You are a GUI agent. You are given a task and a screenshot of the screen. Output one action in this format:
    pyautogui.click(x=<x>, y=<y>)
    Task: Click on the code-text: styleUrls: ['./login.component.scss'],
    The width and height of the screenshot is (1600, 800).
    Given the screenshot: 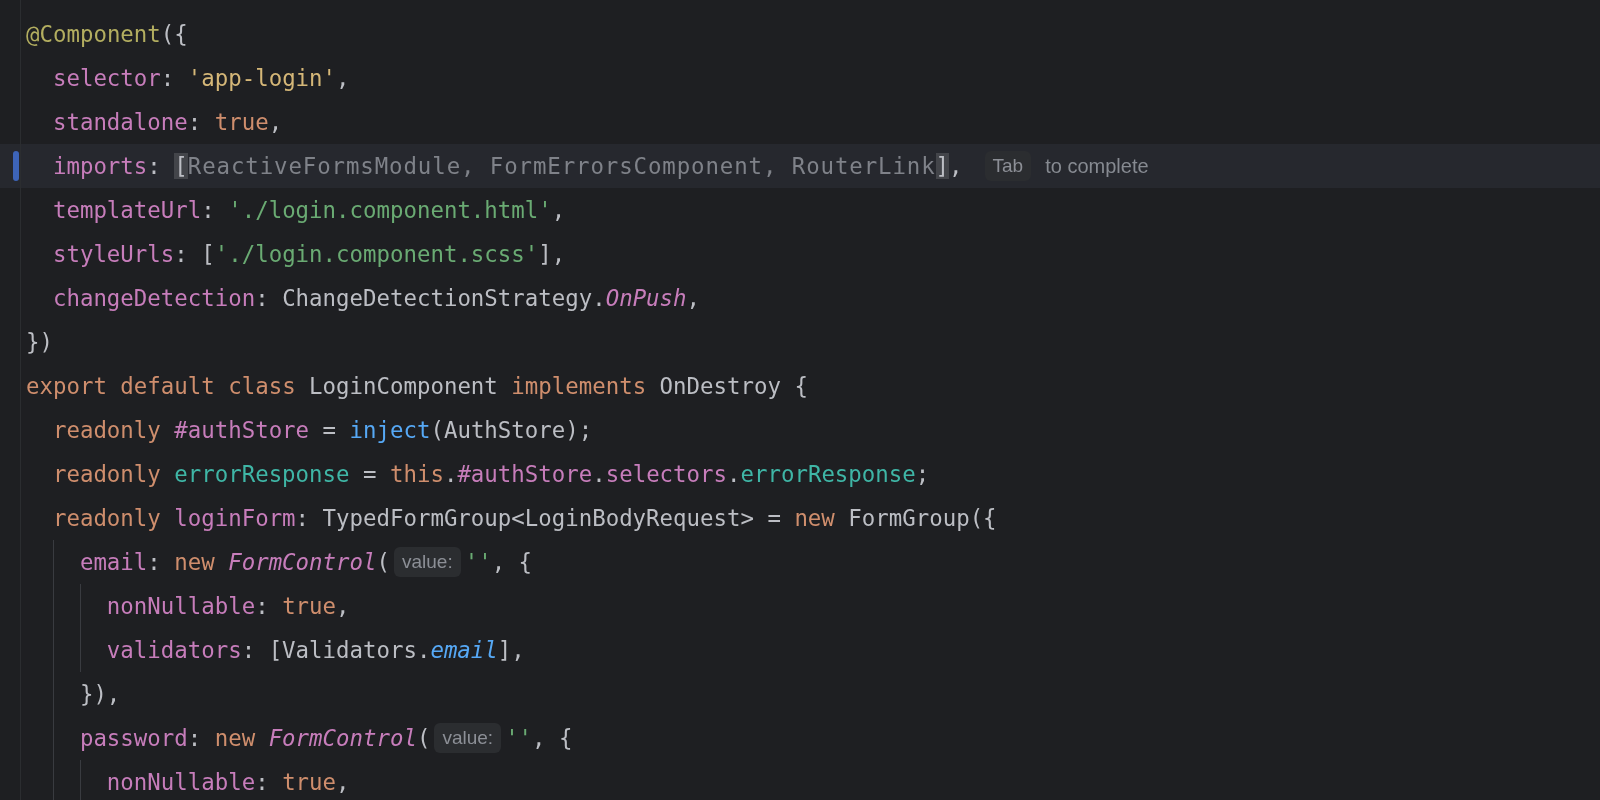 What is the action you would take?
    pyautogui.click(x=309, y=254)
    